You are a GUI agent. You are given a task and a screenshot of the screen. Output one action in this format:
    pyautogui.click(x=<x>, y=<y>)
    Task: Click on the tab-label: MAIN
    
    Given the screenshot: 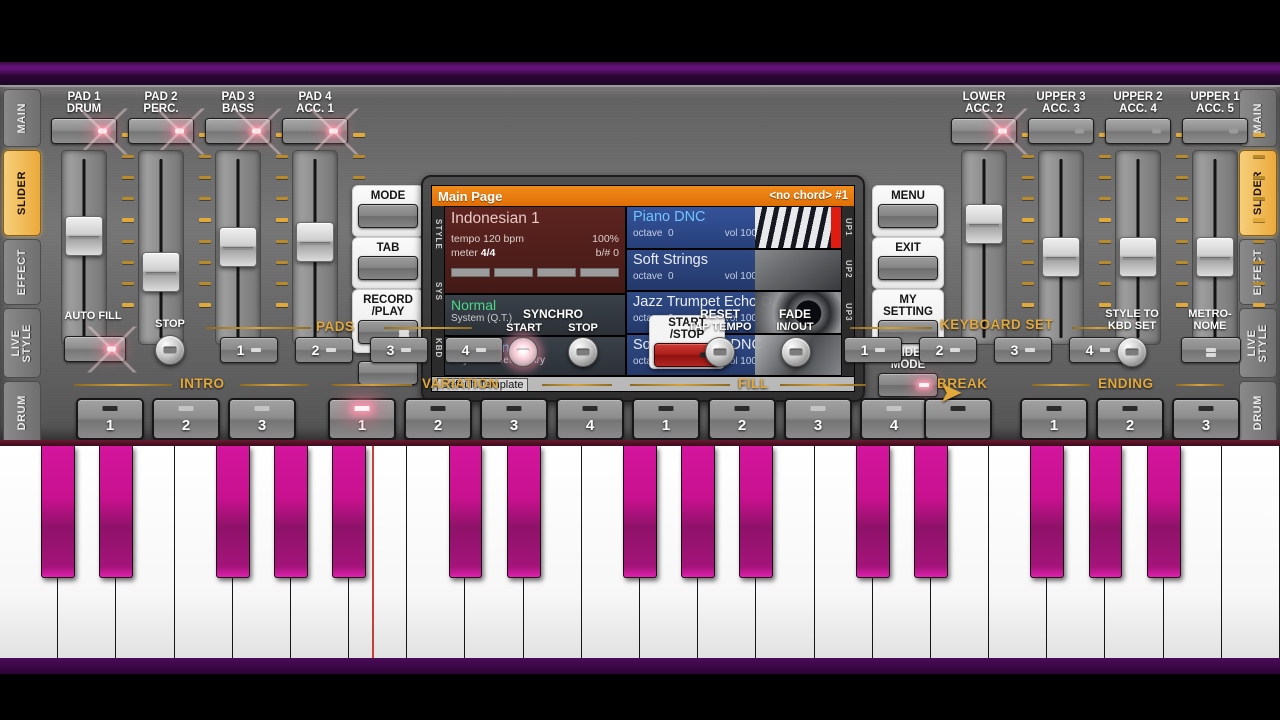 What is the action you would take?
    pyautogui.click(x=1257, y=118)
    